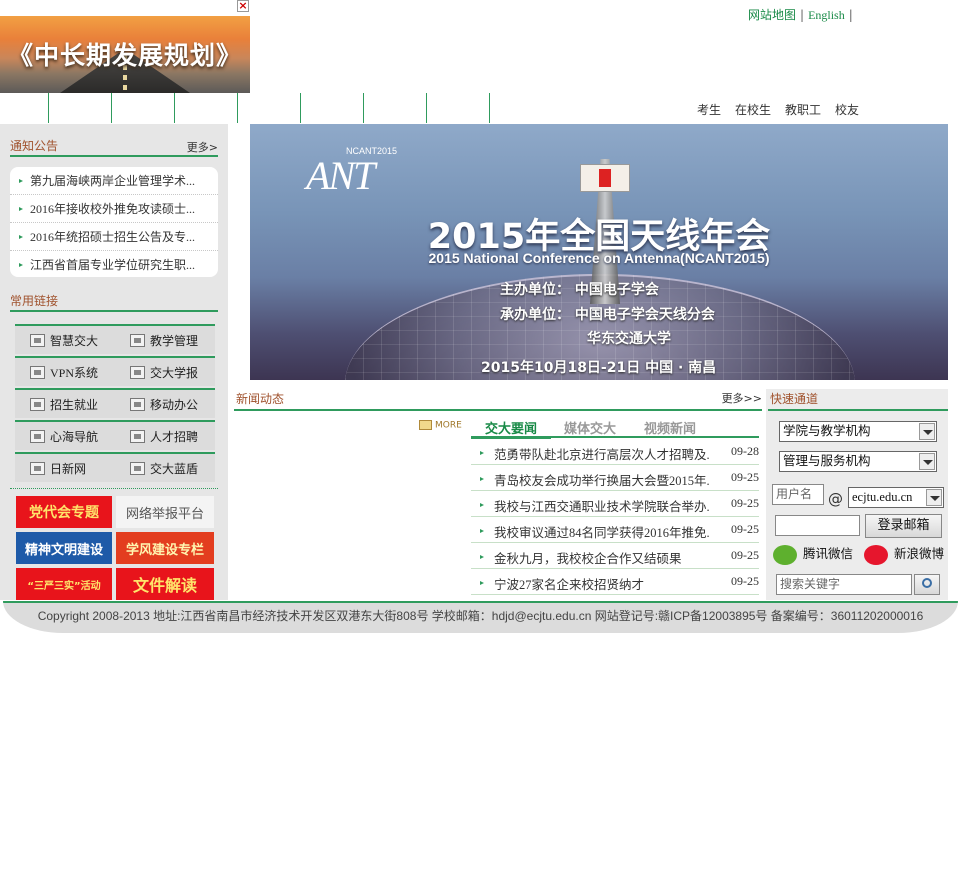 The width and height of the screenshot is (960, 873). Describe the element at coordinates (709, 110) in the screenshot. I see `usernav-prospective: 考生` at that location.